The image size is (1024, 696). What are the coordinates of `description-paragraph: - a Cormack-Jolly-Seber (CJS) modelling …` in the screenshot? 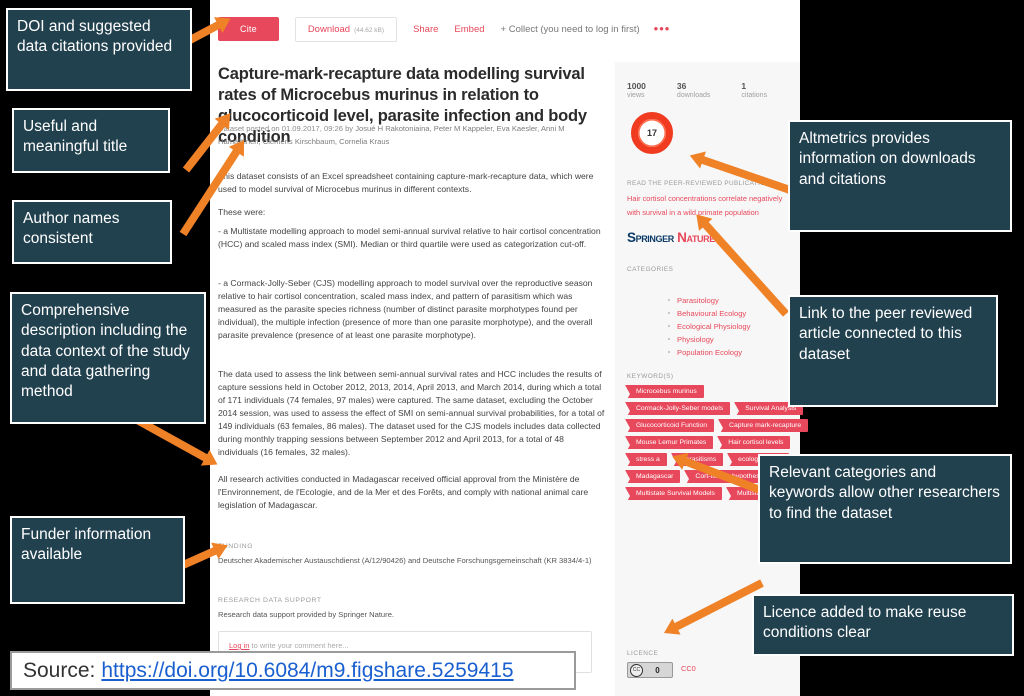 It's located at (405, 309).